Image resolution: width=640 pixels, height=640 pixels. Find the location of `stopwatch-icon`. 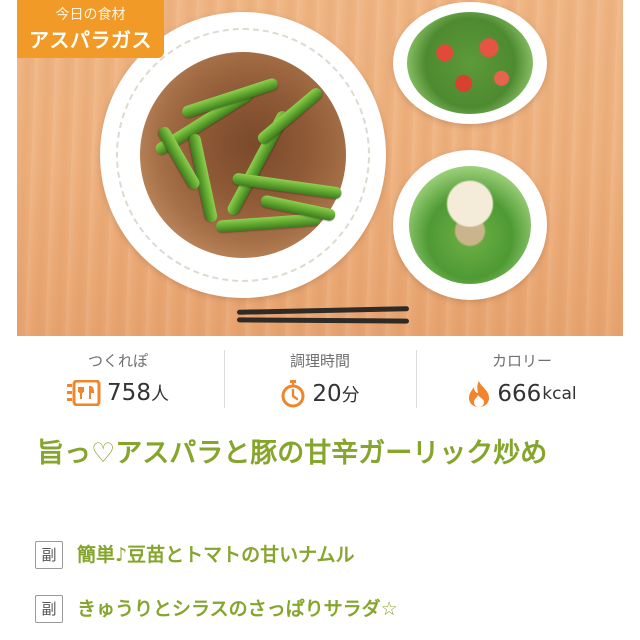

stopwatch-icon is located at coordinates (293, 394).